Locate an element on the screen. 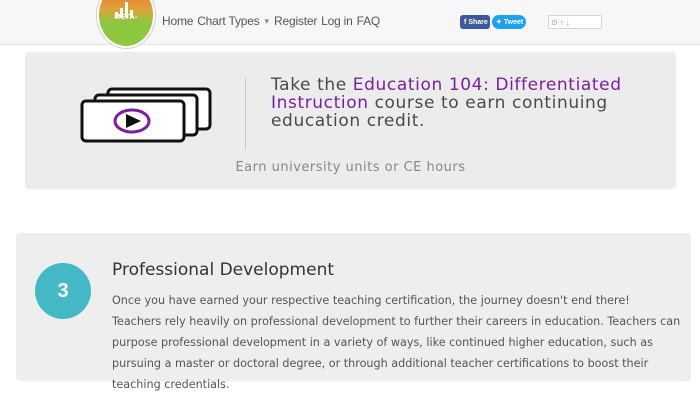 This screenshot has width=700, height=400. facebook-icon: f is located at coordinates (465, 22).